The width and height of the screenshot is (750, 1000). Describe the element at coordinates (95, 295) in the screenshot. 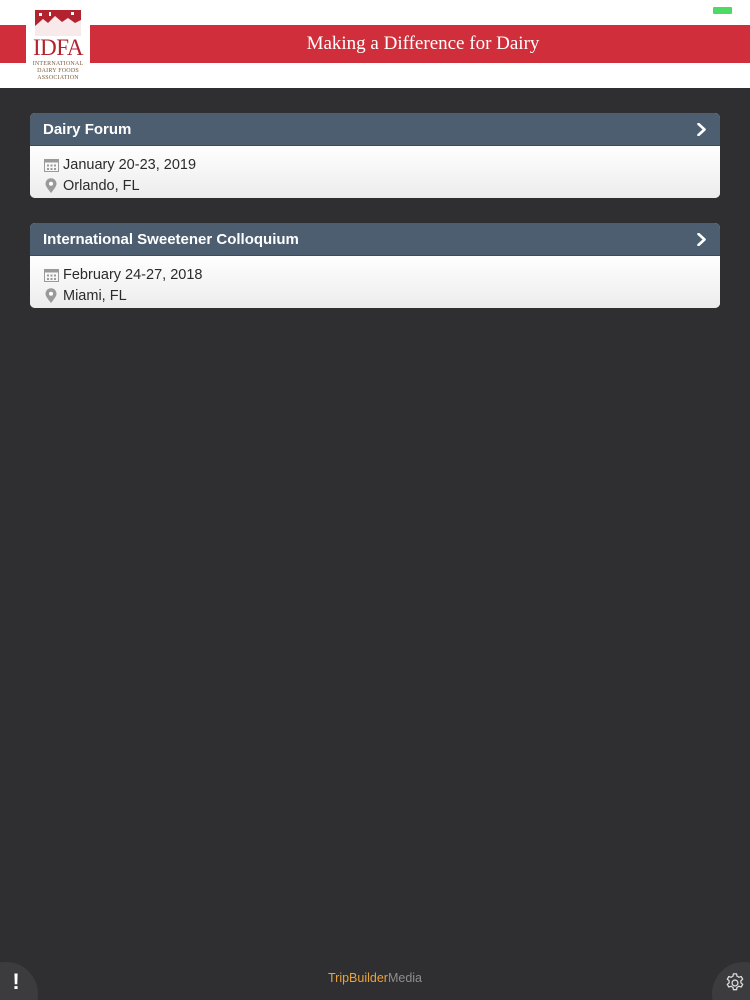

I see `event-location: Miami, FL` at that location.